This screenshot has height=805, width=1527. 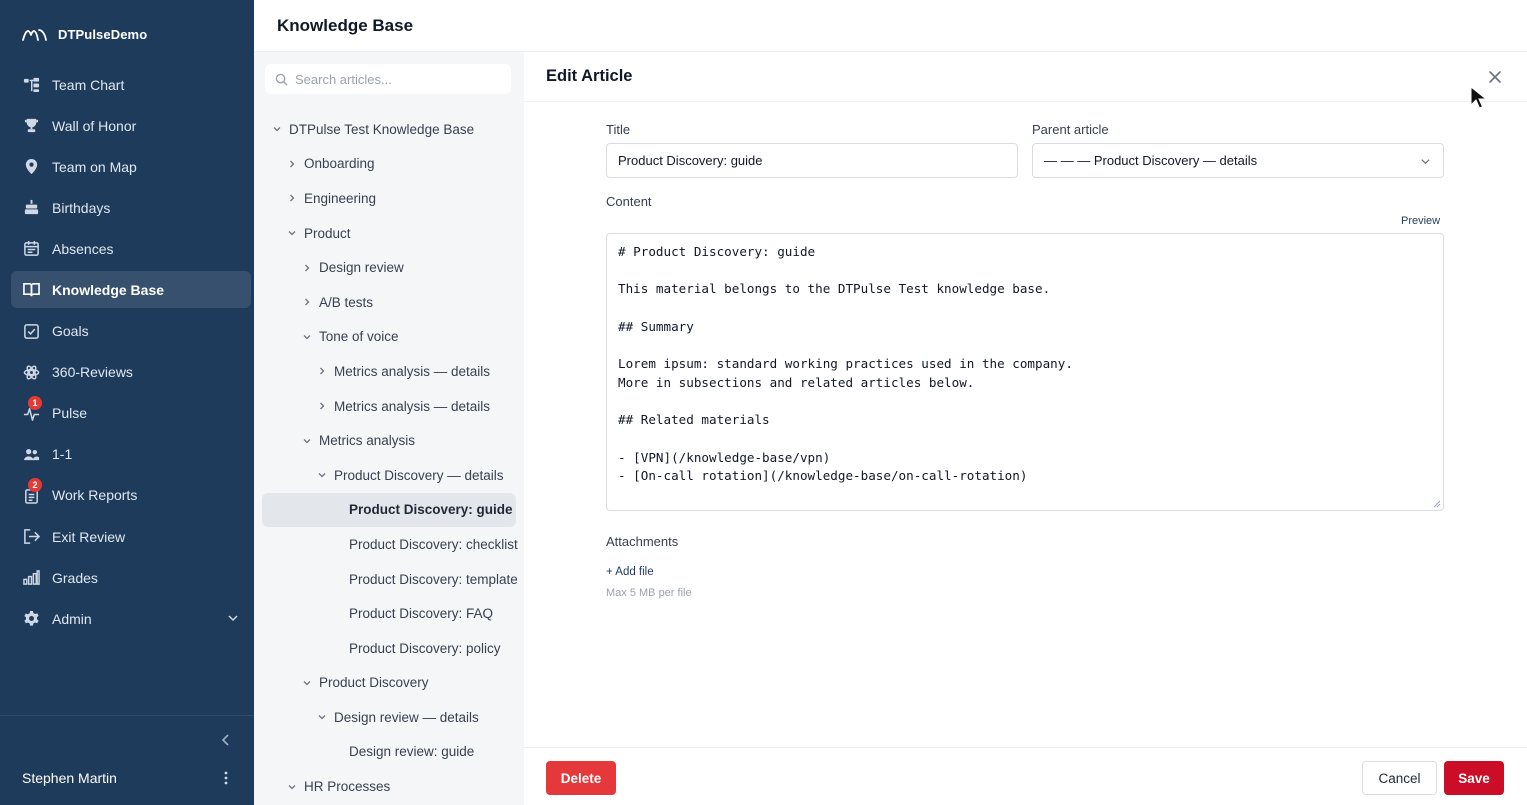 I want to click on close-icon, so click(x=1495, y=77).